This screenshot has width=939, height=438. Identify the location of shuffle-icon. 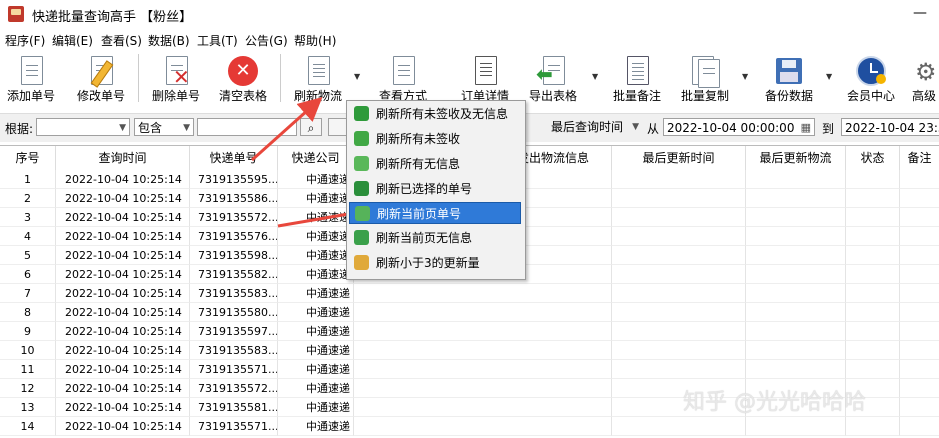
(361, 237).